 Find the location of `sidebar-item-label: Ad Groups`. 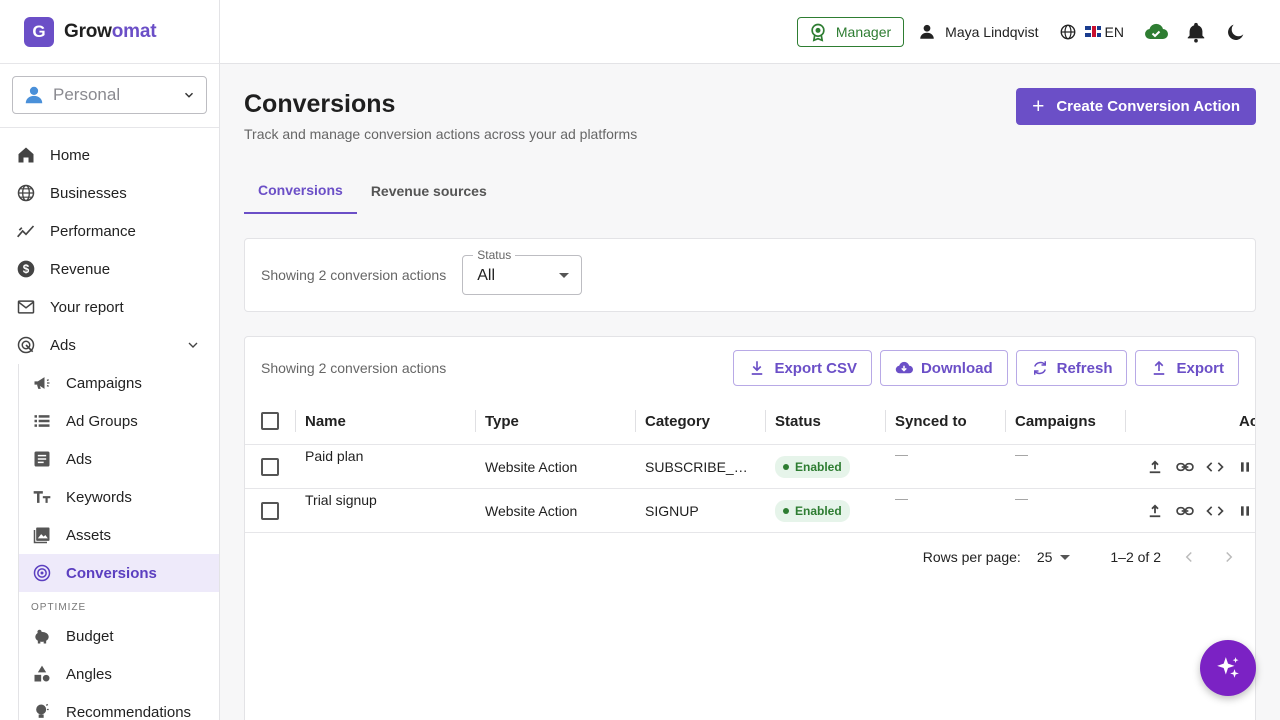

sidebar-item-label: Ad Groups is located at coordinates (102, 421).